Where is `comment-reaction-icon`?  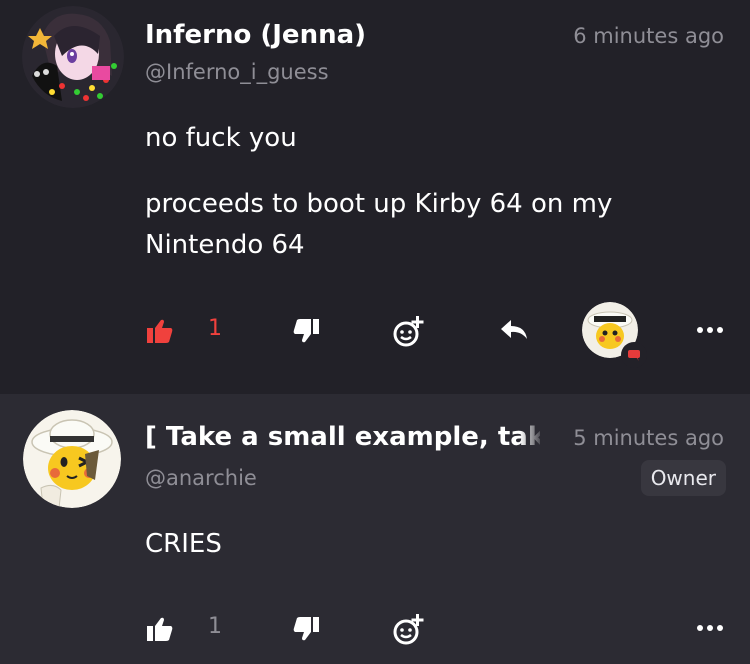
comment-reaction-icon is located at coordinates (634, 355).